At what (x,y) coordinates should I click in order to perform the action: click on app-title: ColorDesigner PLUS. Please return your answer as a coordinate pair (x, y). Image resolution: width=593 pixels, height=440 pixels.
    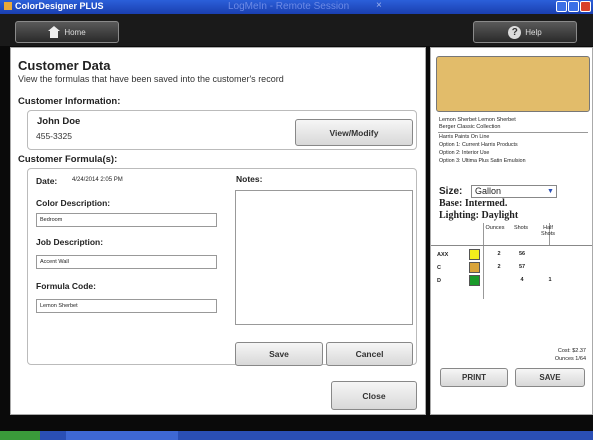
    Looking at the image, I should click on (54, 6).